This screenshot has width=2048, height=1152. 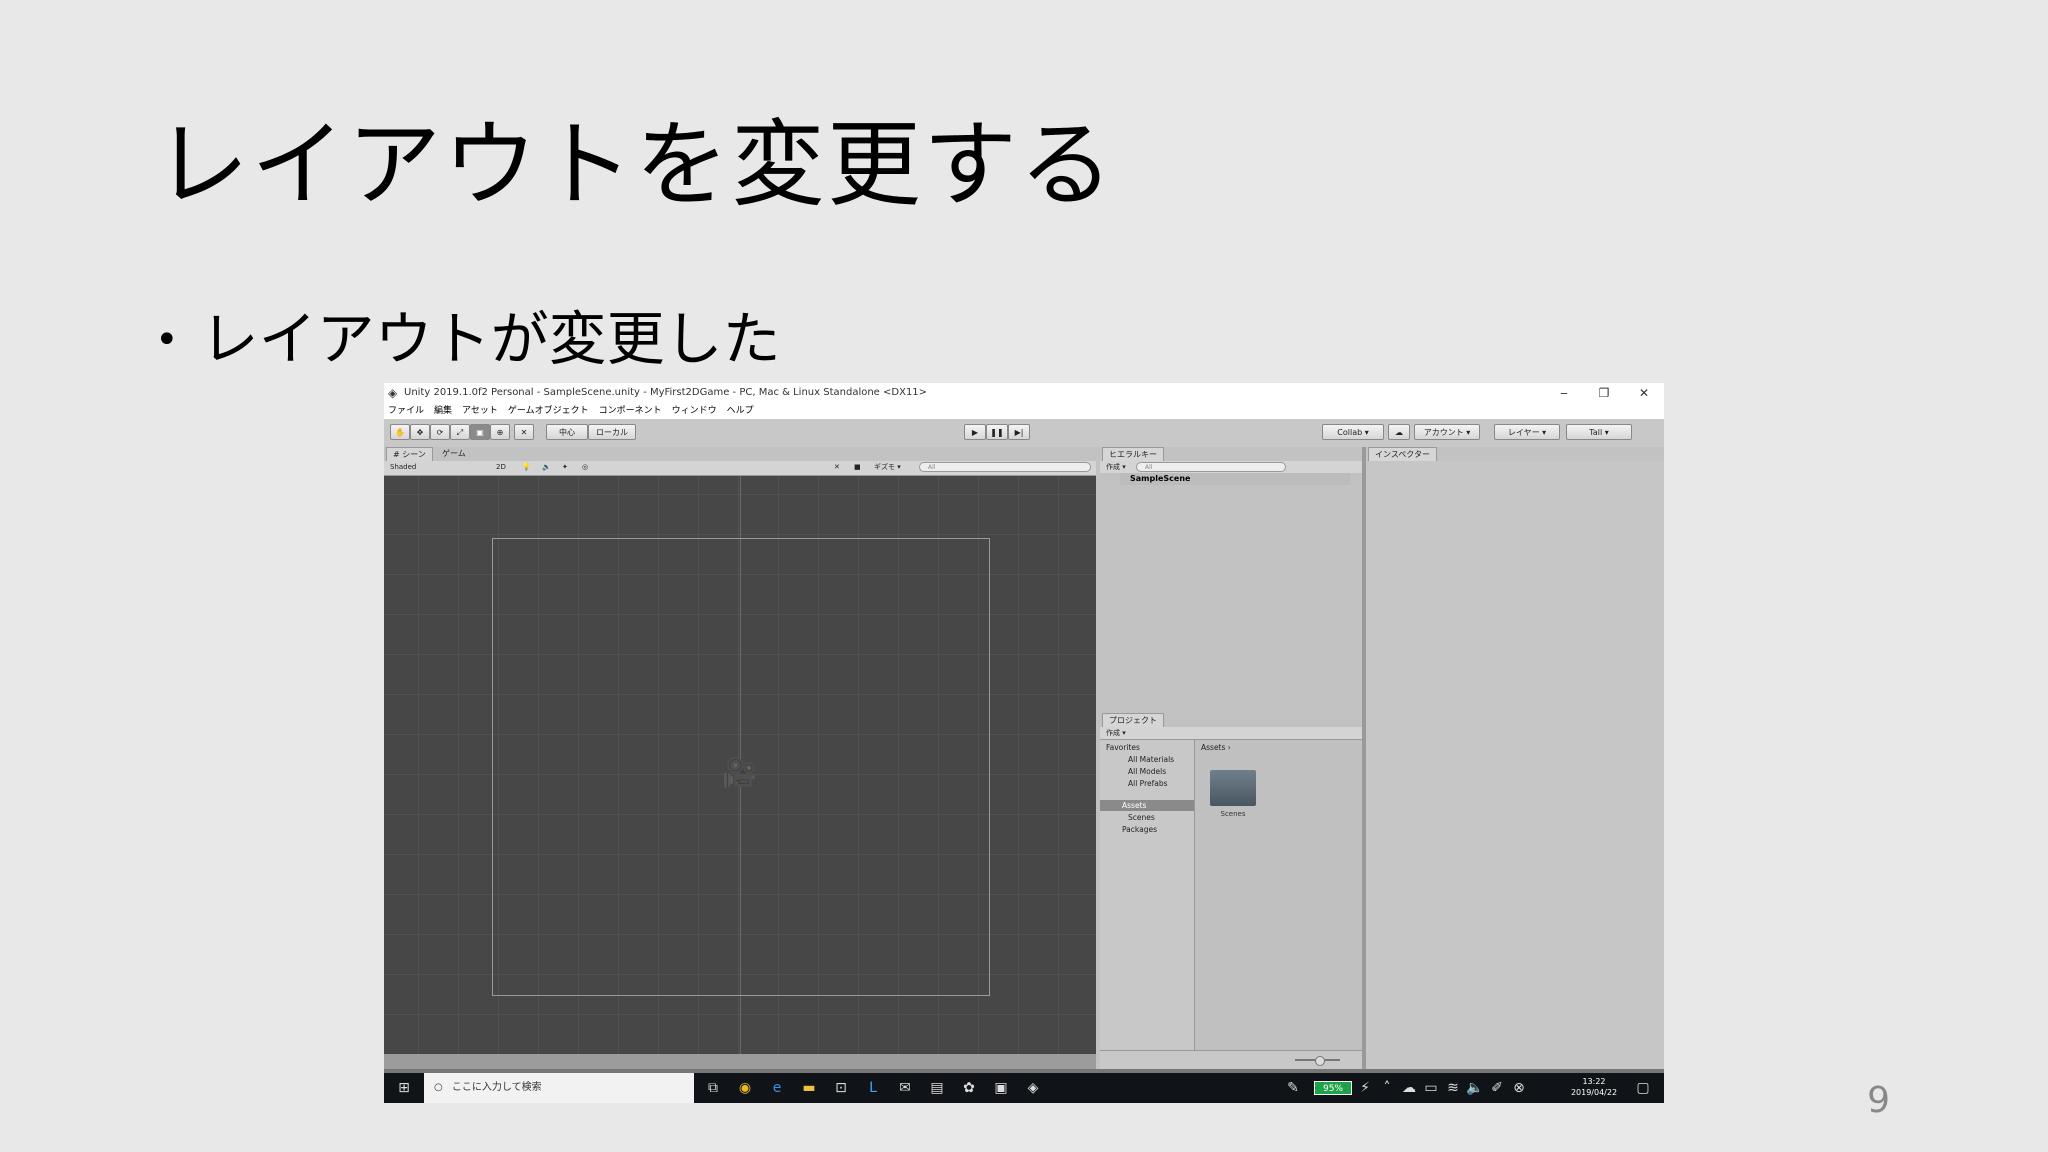 I want to click on l-app-icon: L, so click(x=873, y=1088).